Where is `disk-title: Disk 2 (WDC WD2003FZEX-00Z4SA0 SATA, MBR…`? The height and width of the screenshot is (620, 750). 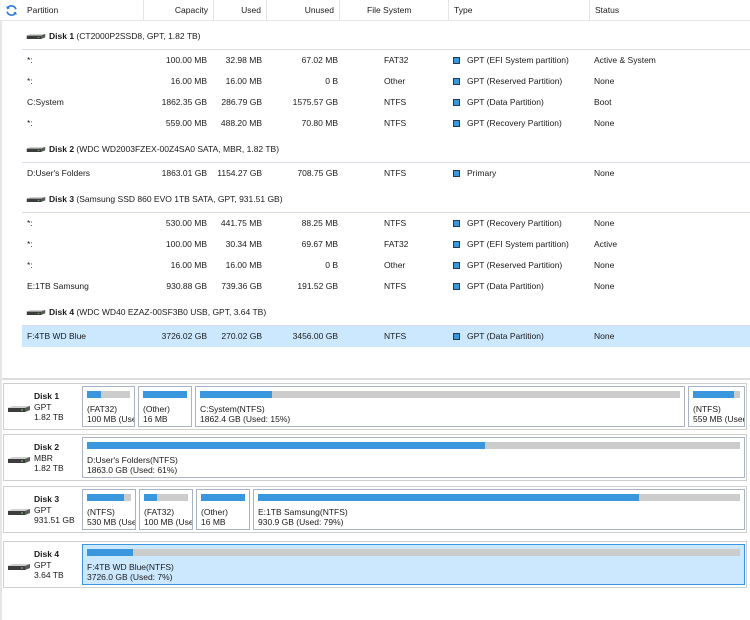
disk-title: Disk 2 (WDC WD2003FZEX-00Z4SA0 SATA, MBR… is located at coordinates (164, 149).